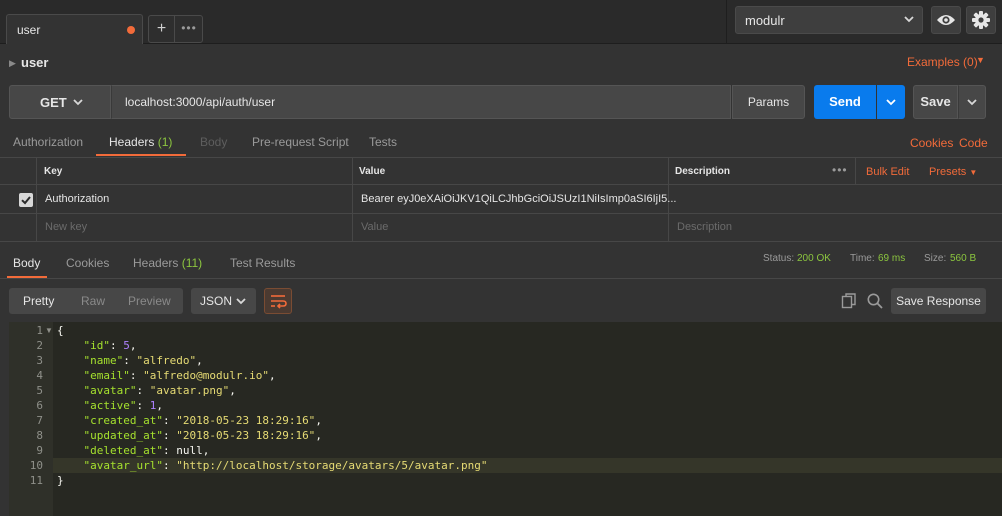 Image resolution: width=1002 pixels, height=516 pixels. What do you see at coordinates (845, 102) in the screenshot?
I see `send-button: Send` at bounding box center [845, 102].